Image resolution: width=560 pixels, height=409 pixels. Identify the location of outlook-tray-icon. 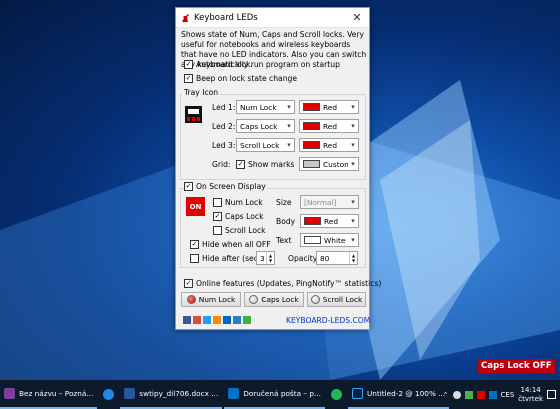
(492, 394).